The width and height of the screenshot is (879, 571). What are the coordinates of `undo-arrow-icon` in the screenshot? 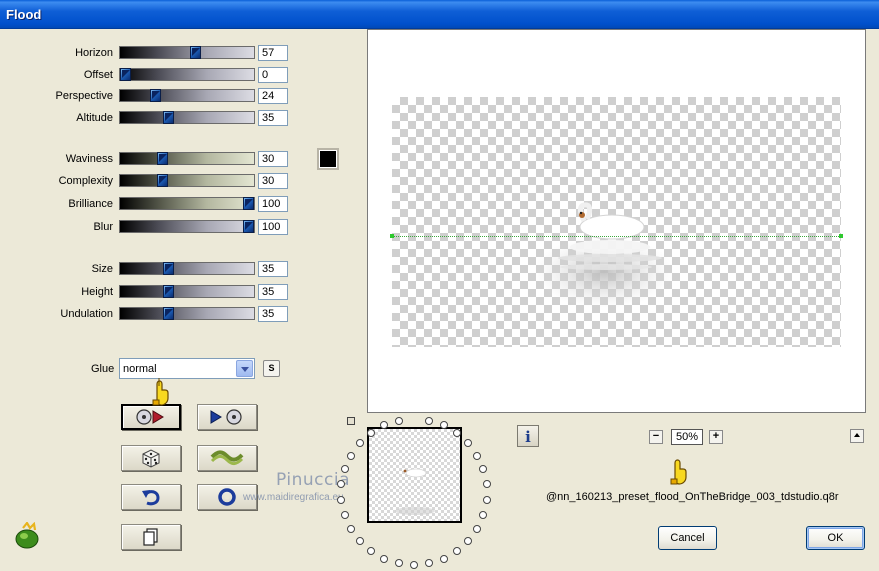 It's located at (151, 498).